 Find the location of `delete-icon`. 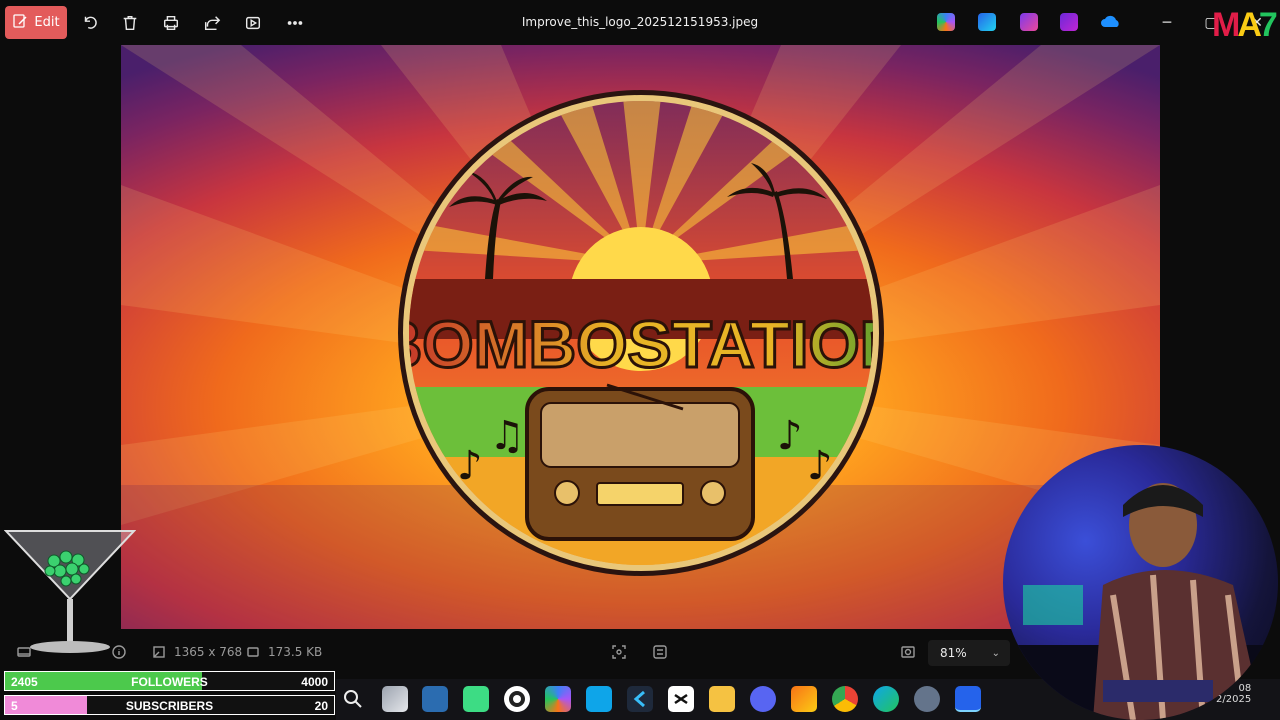

delete-icon is located at coordinates (130, 23).